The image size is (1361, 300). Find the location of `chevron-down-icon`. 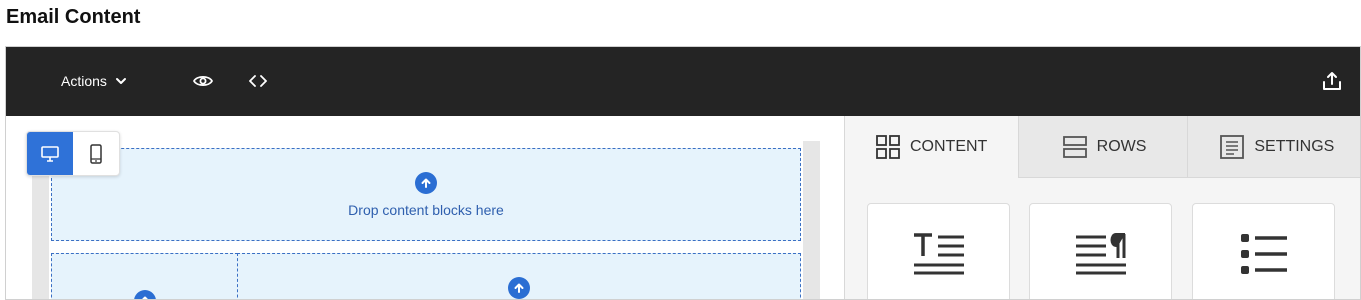

chevron-down-icon is located at coordinates (120, 81).